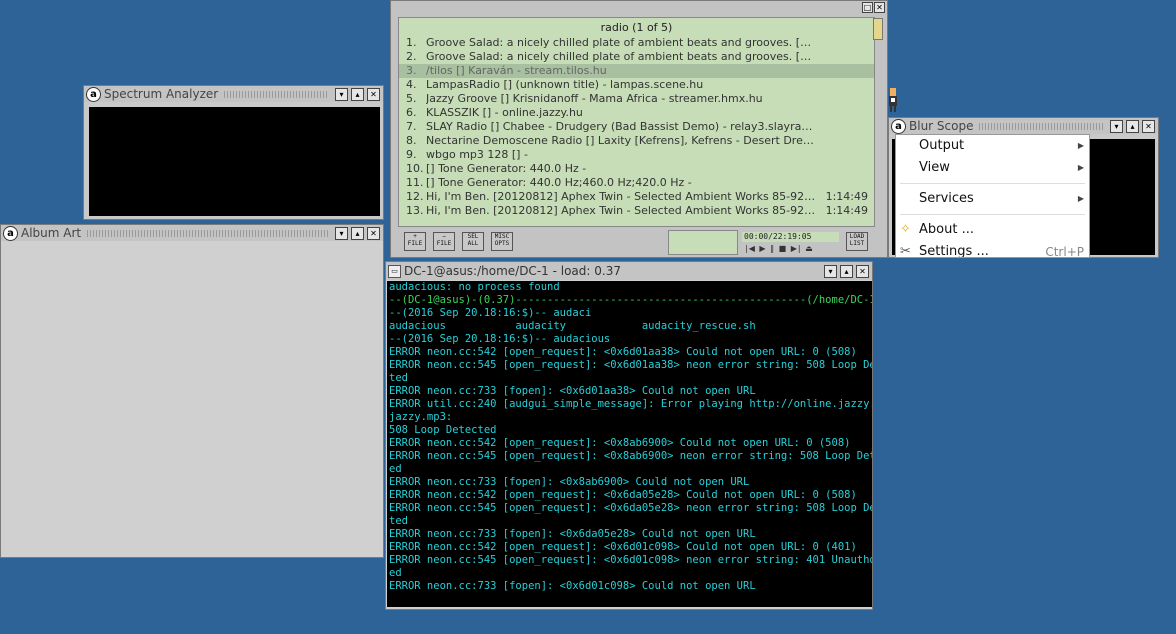  I want to click on terminal-line: audacious: no process found, so click(474, 287).